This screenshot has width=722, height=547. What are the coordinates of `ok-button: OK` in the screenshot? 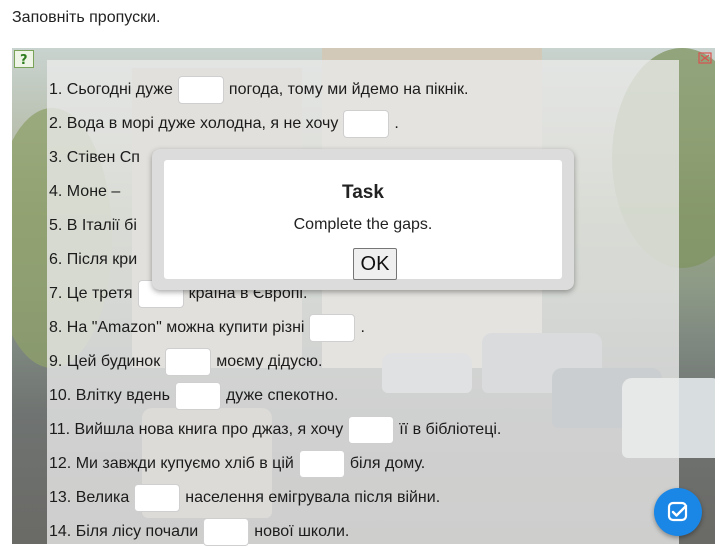 It's located at (375, 264).